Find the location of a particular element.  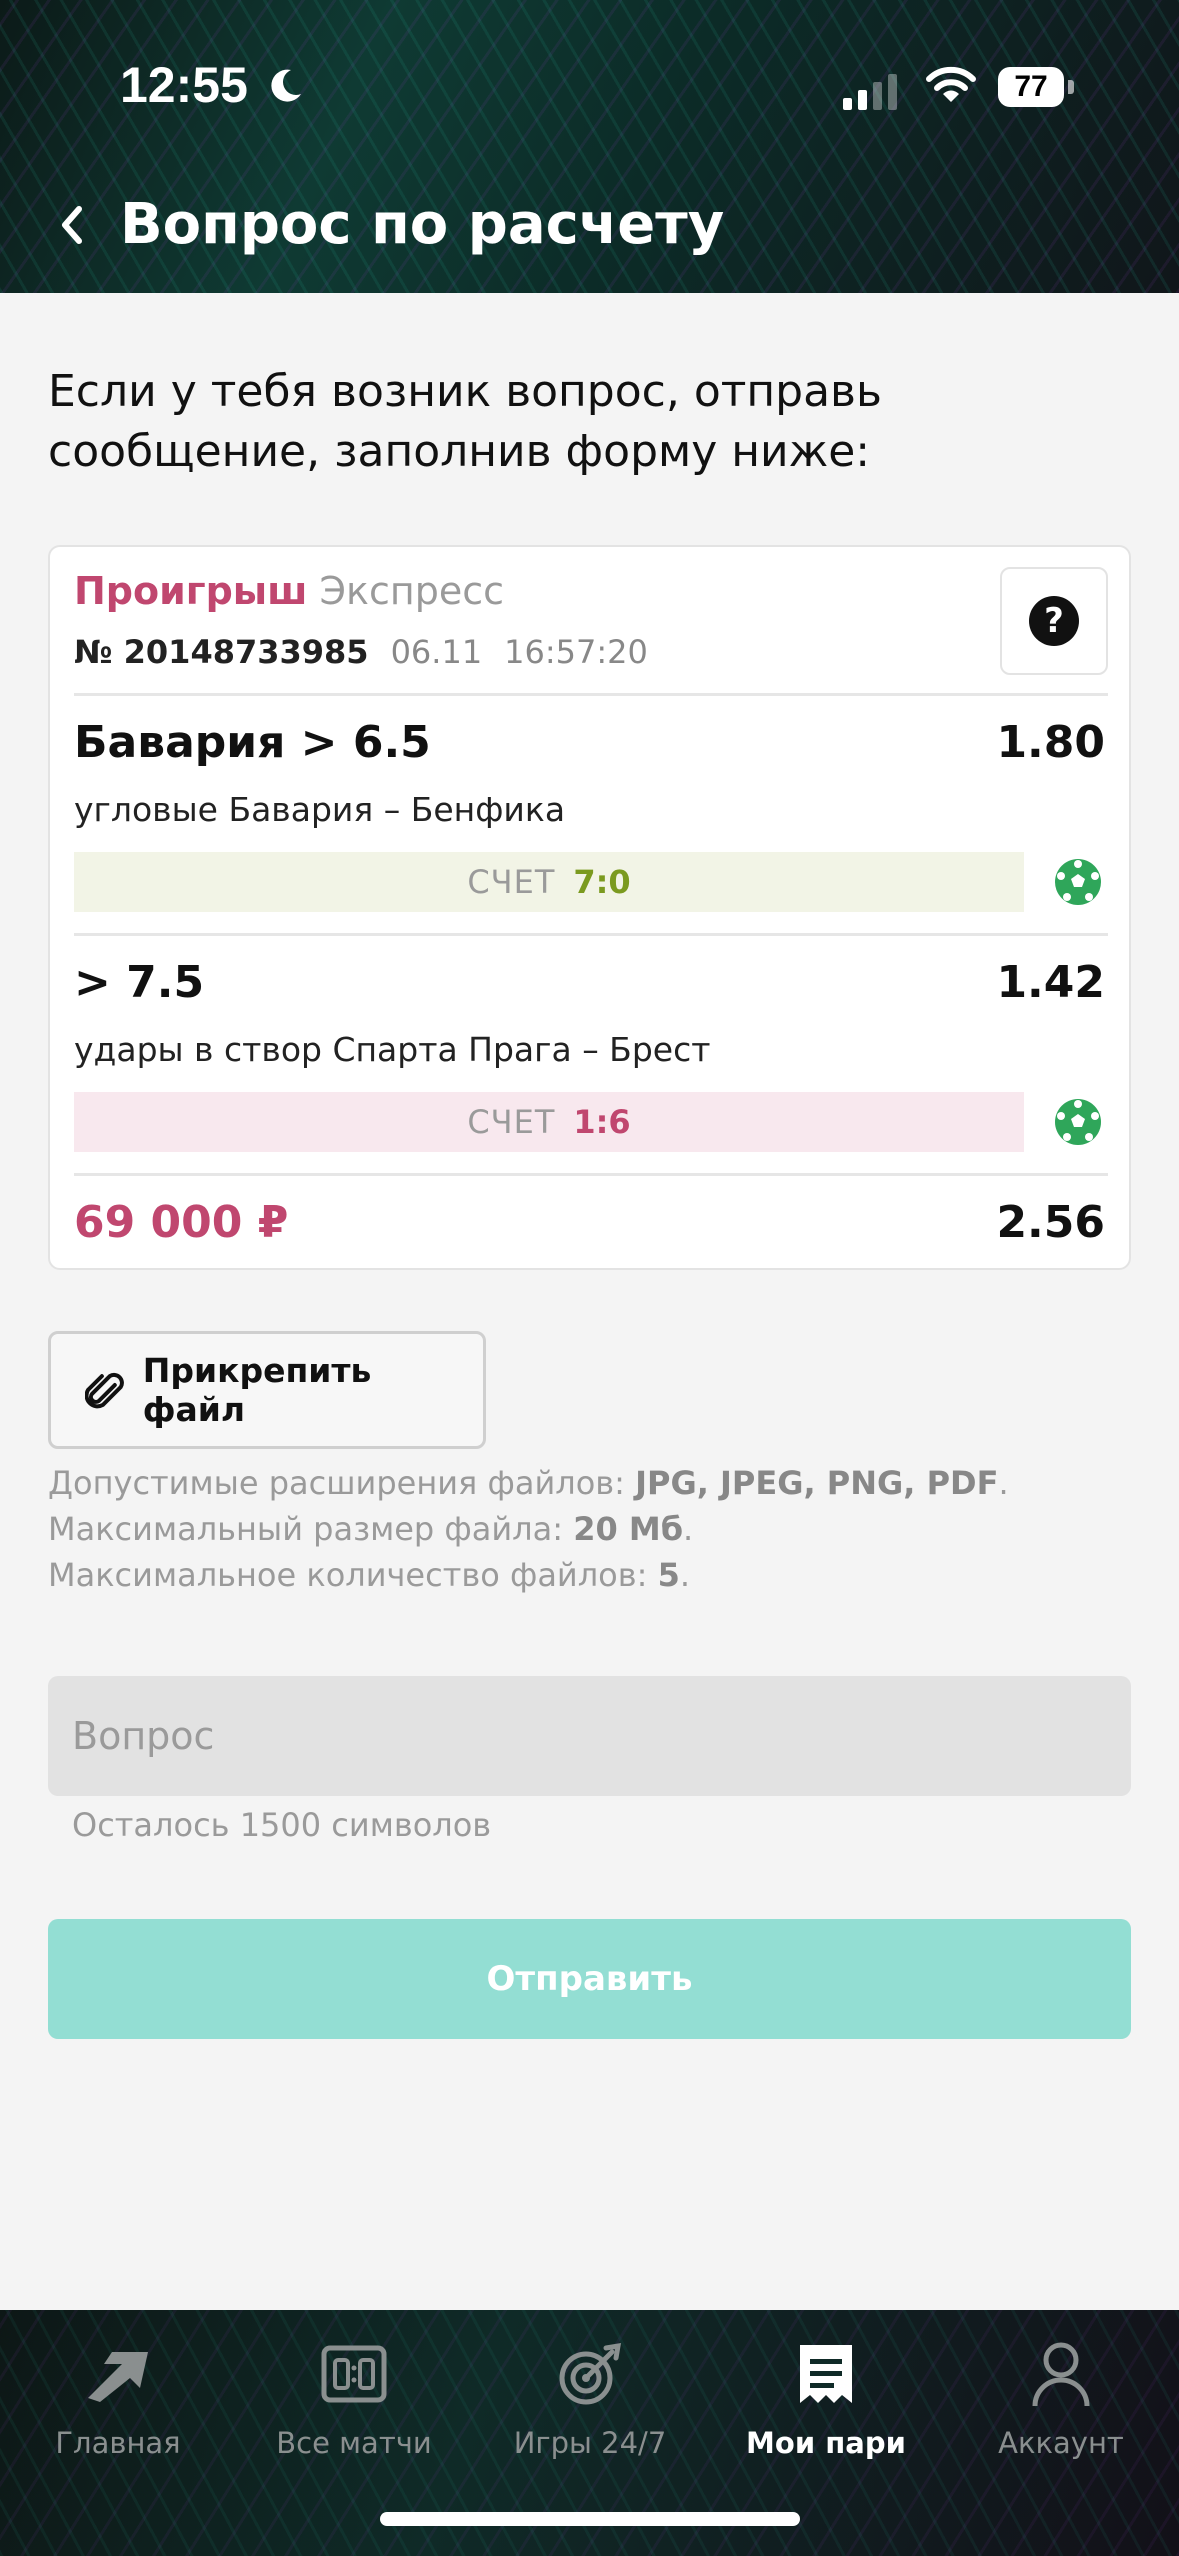

event-odds: 1.80 is located at coordinates (1050, 742).